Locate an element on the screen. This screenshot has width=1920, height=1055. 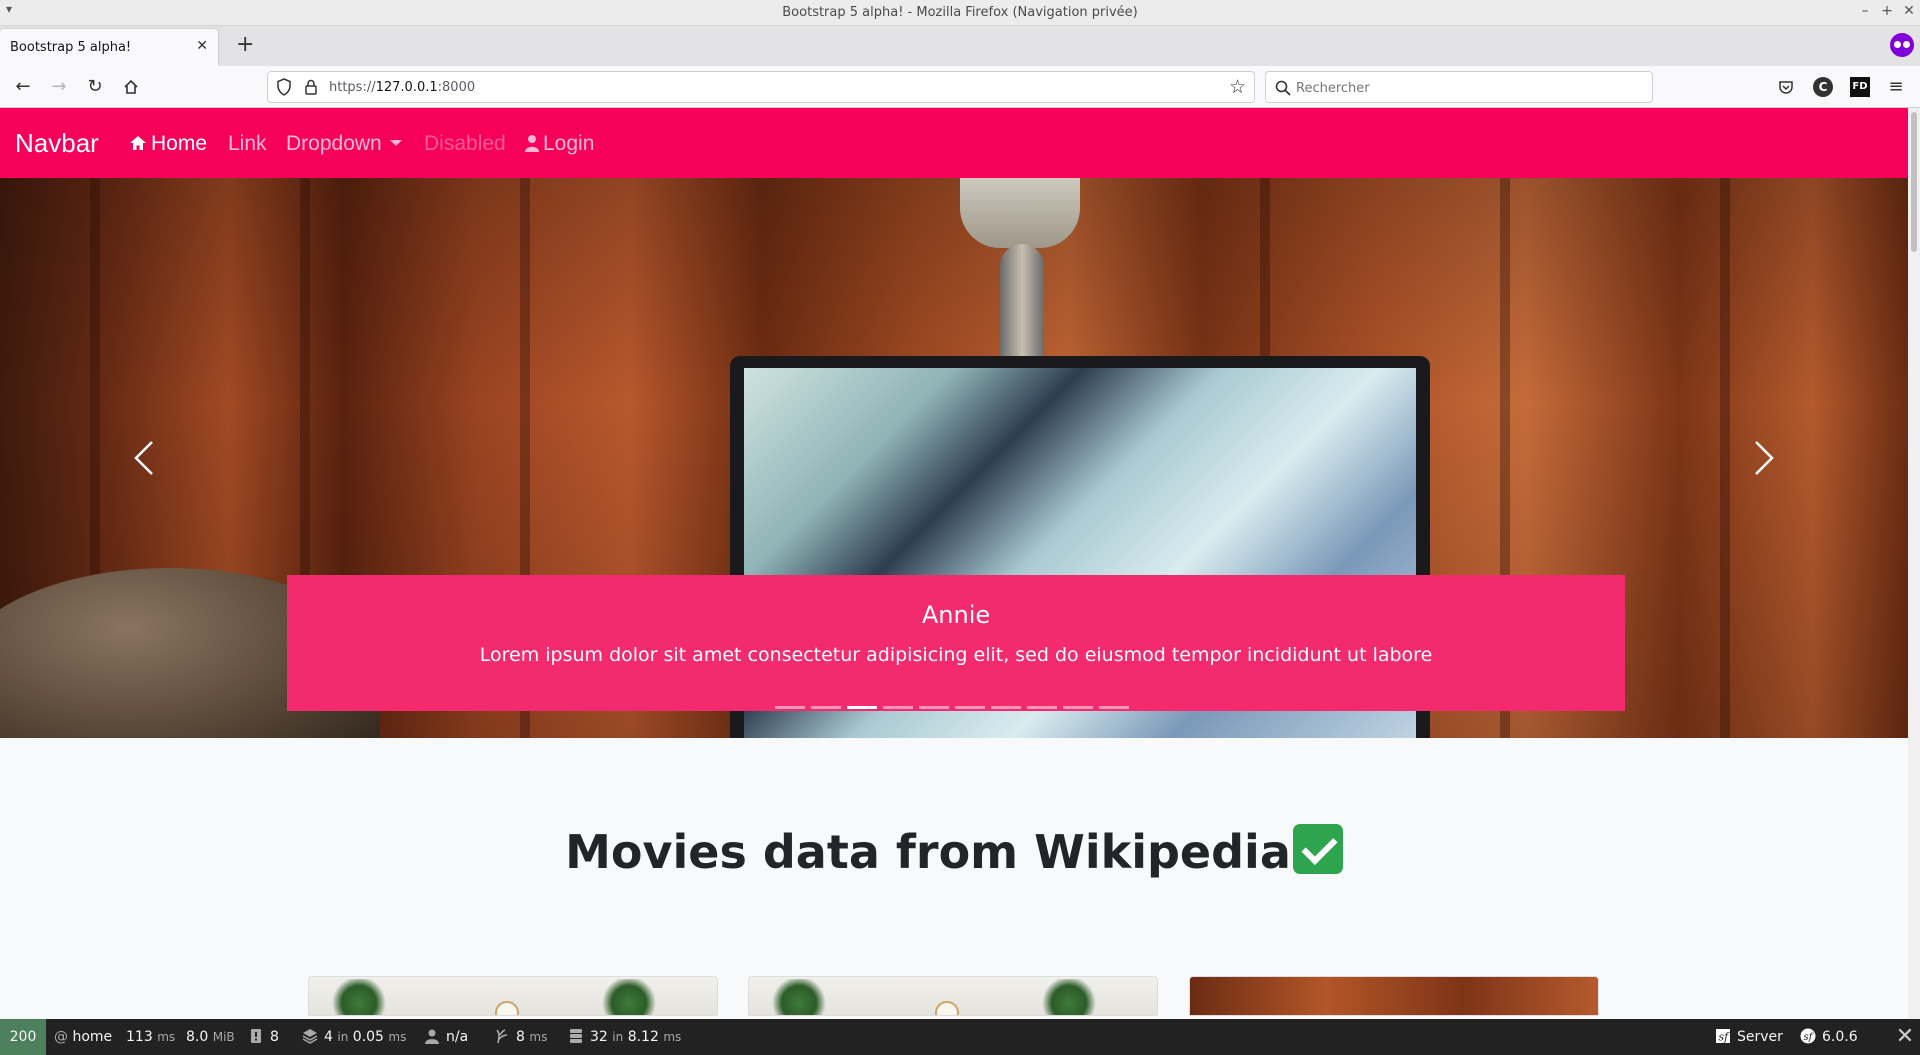
tracking-shield-icon is located at coordinates (284, 87).